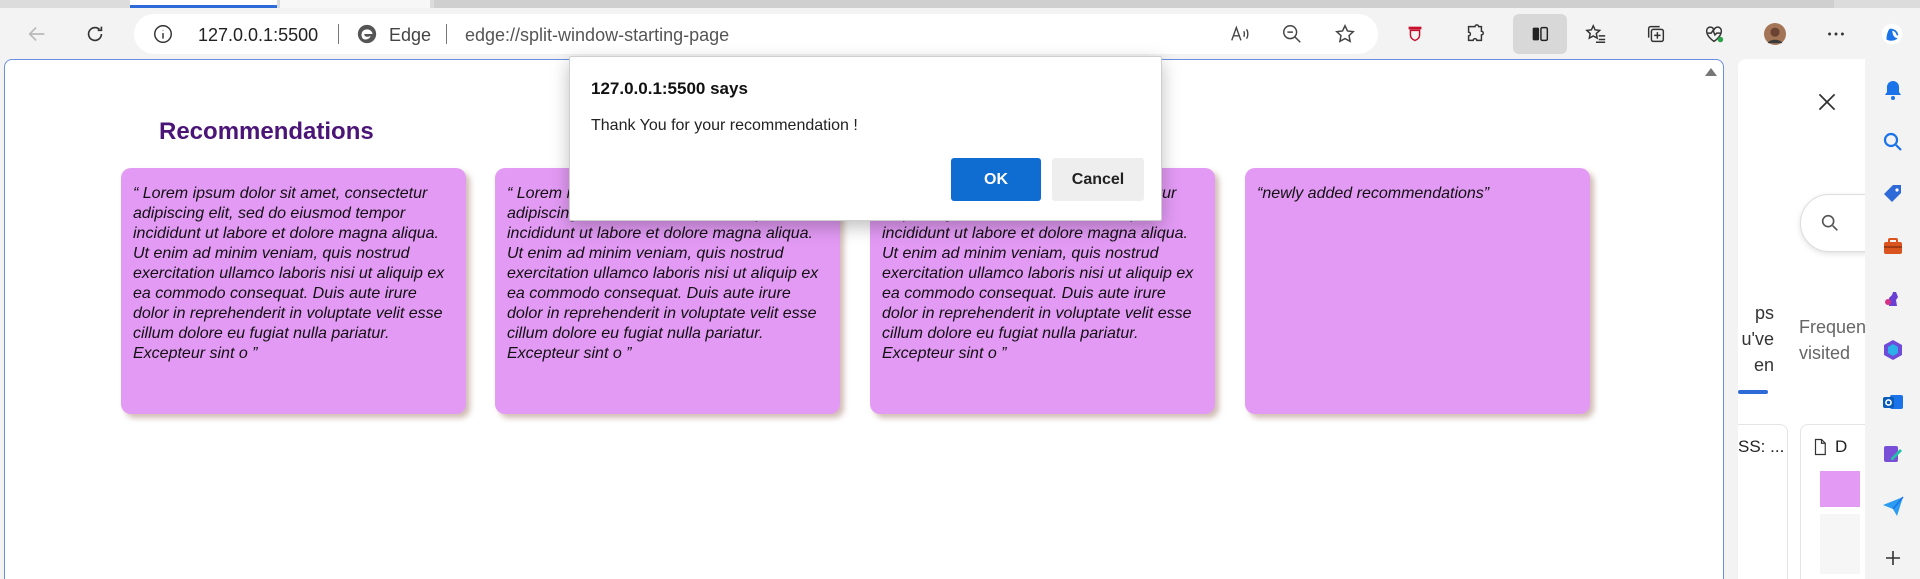 The height and width of the screenshot is (579, 1920). What do you see at coordinates (1753, 392) in the screenshot?
I see `active-tab-indicator` at bounding box center [1753, 392].